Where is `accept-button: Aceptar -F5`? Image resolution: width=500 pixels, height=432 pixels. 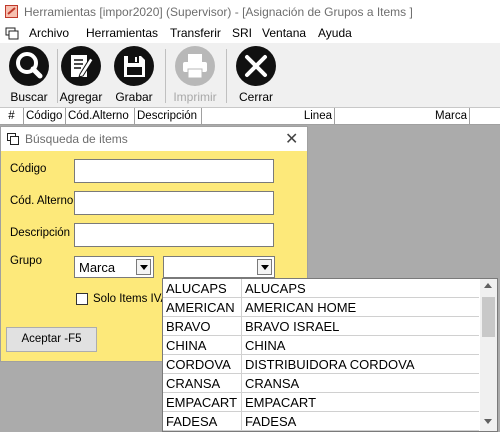 accept-button: Aceptar -F5 is located at coordinates (51, 339).